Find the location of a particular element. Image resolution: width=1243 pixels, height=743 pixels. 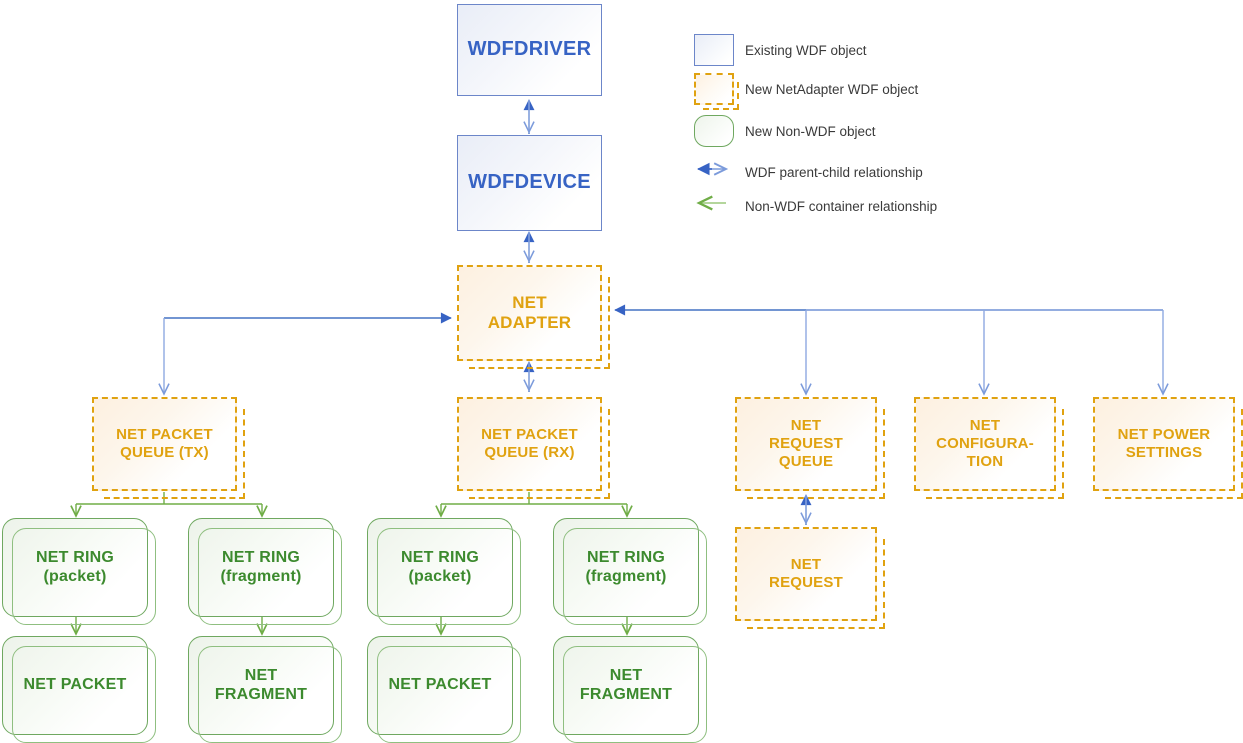

legend-item-new-netadapter-wdf: New NetAdapter WDF object is located at coordinates (806, 91).